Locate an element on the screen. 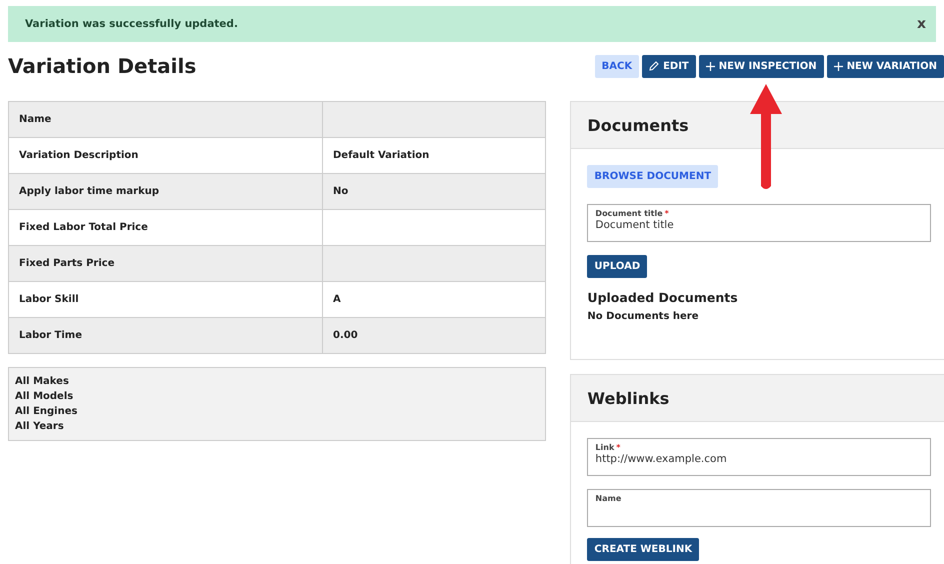  create-weblink-button: CREATE WEBLINK is located at coordinates (643, 549).